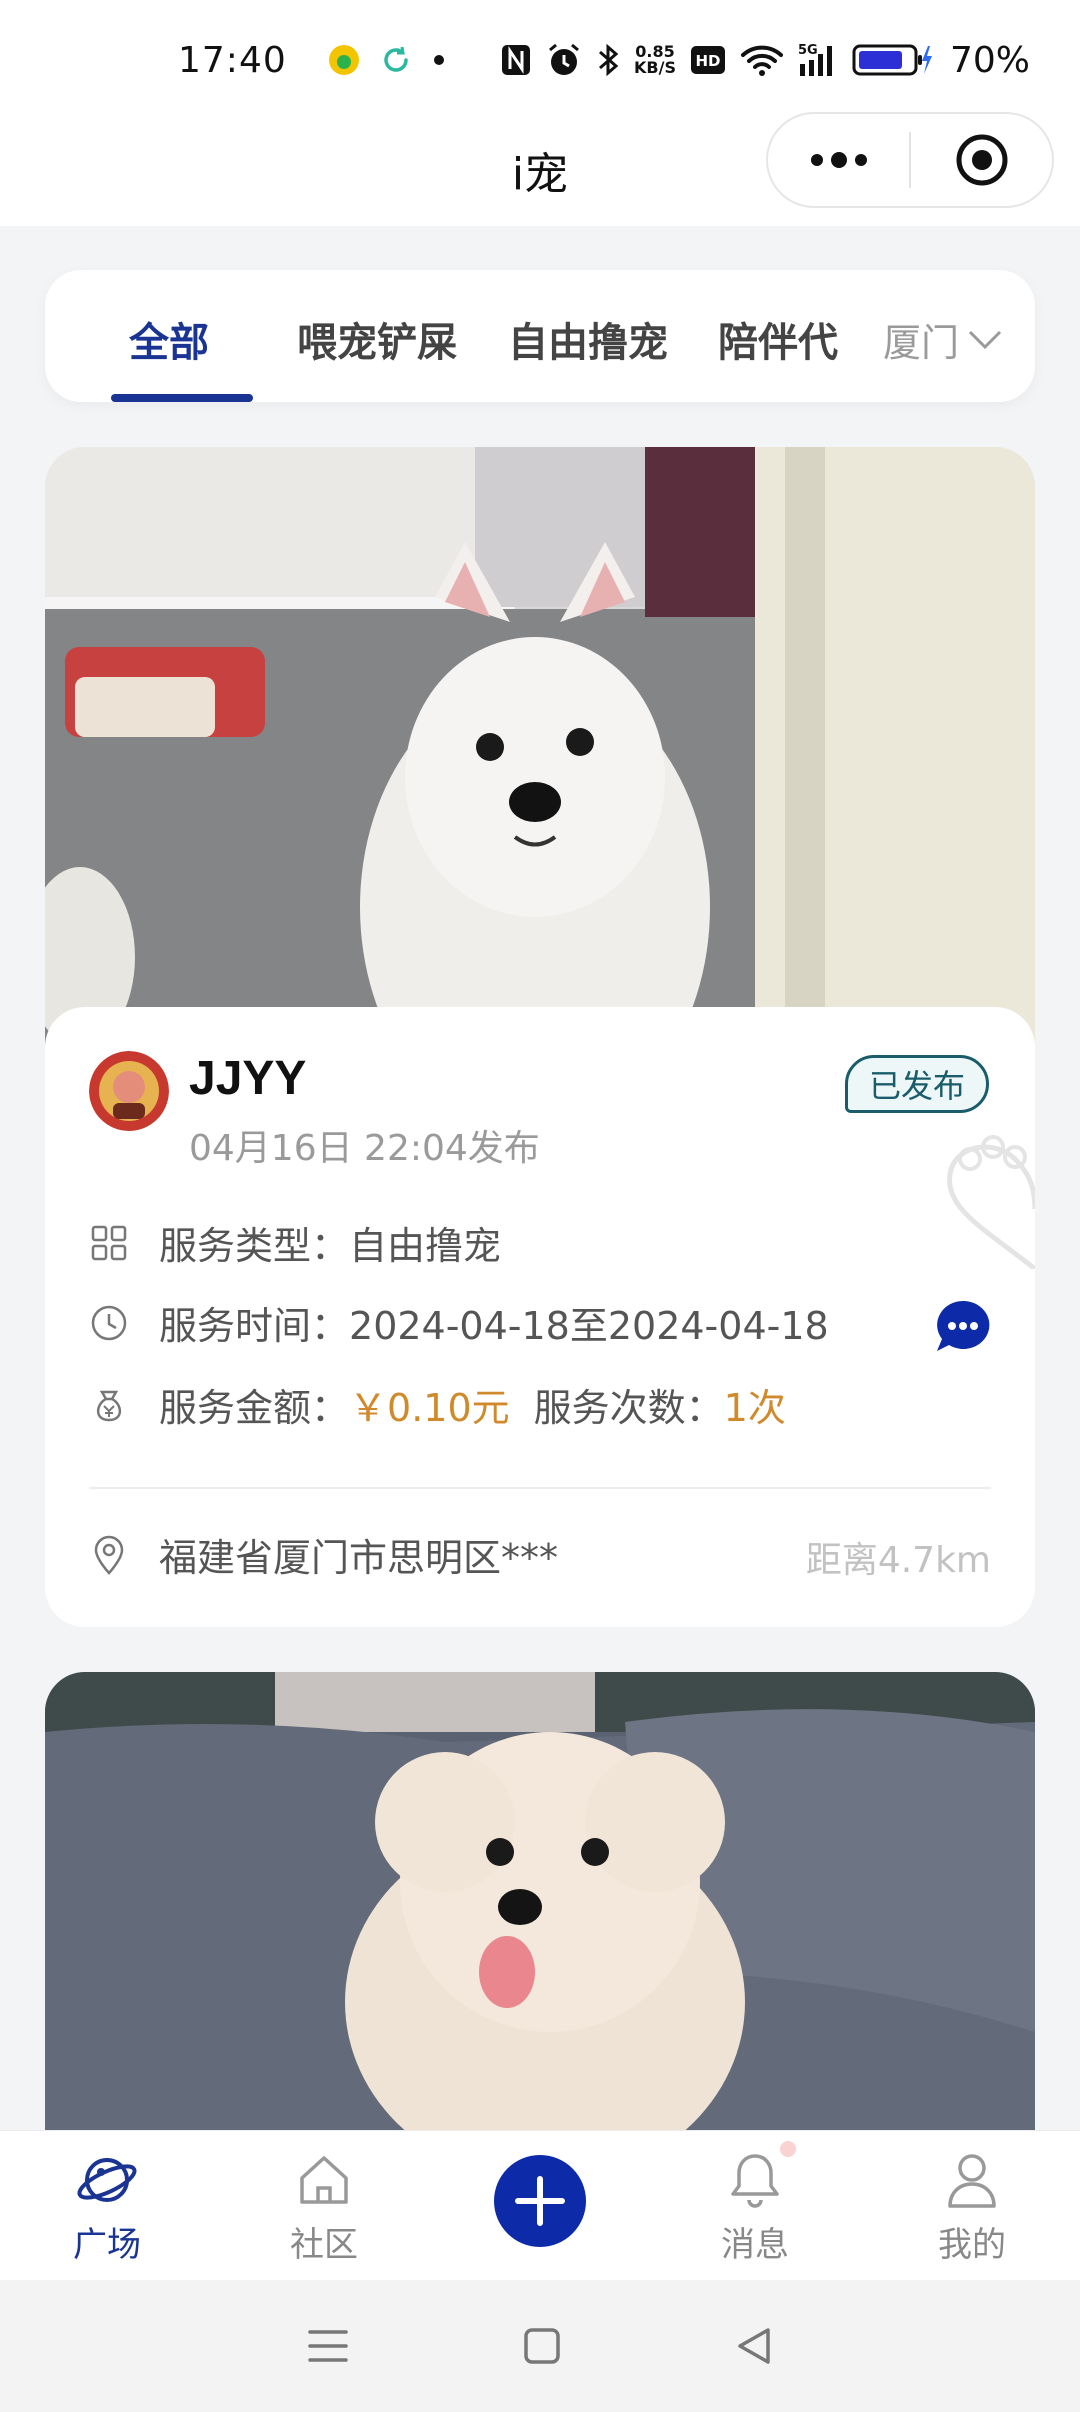 This screenshot has height=2412, width=1080. I want to click on sync-icon, so click(396, 59).